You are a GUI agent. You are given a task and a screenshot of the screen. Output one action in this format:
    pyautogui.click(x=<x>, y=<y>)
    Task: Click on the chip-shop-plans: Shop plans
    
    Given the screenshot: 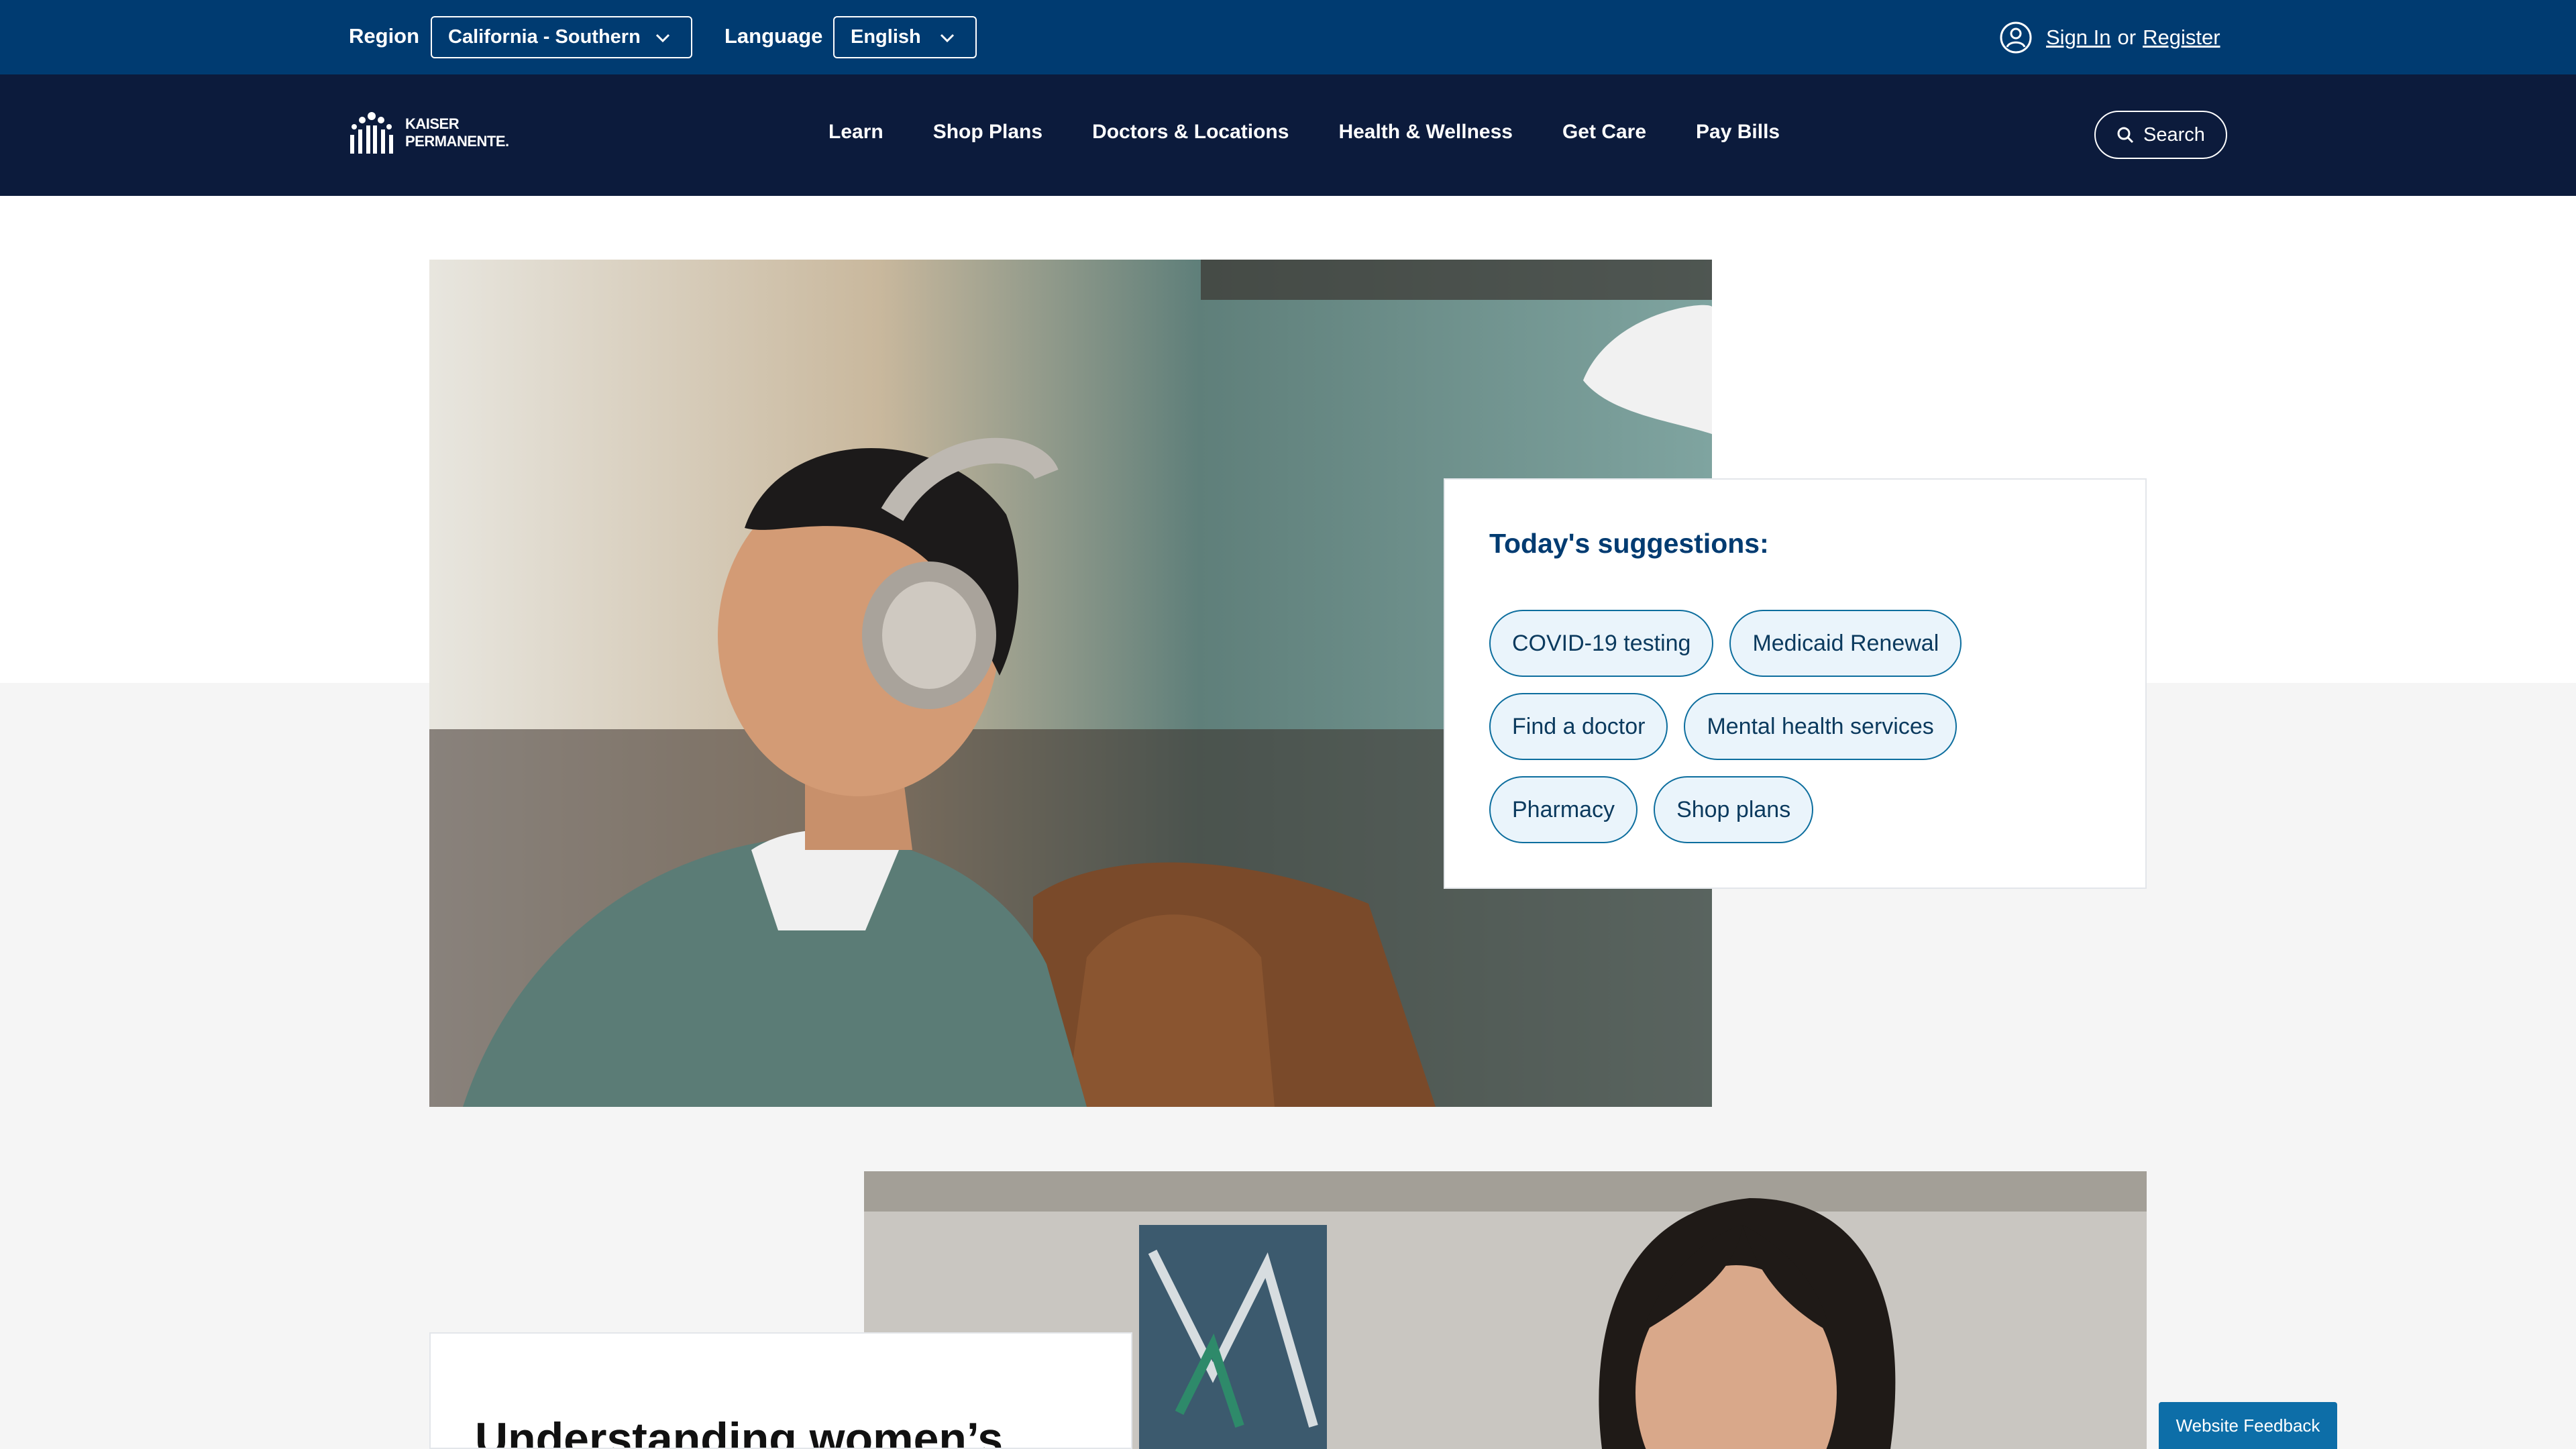 What is the action you would take?
    pyautogui.click(x=1734, y=809)
    